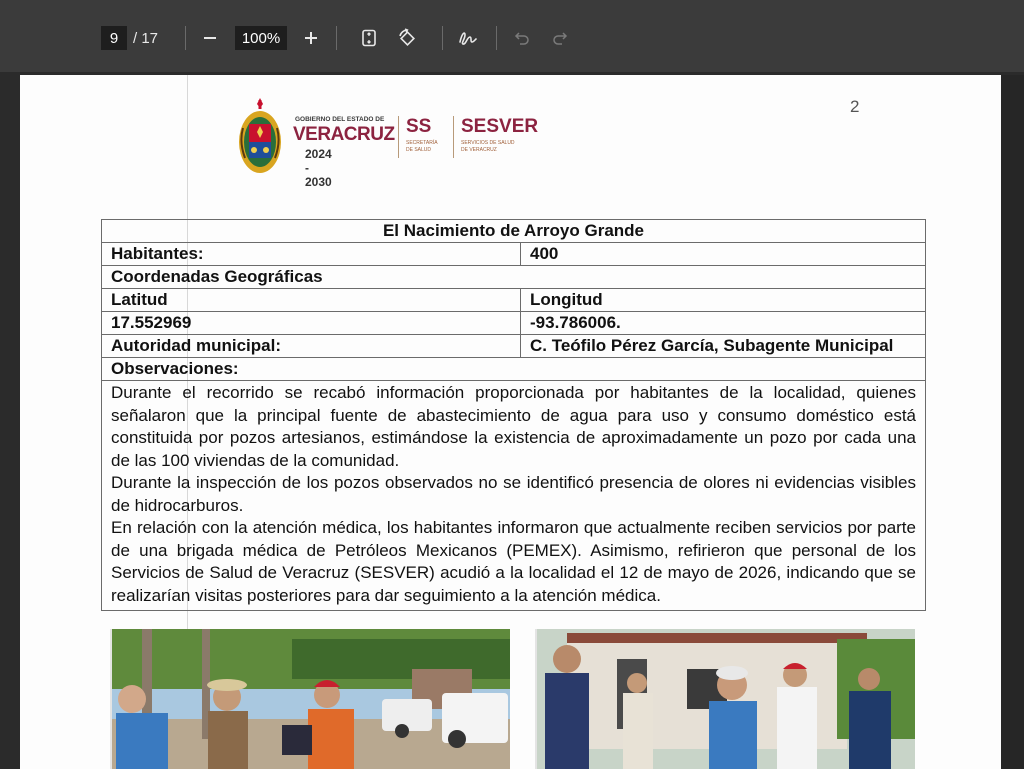 This screenshot has height=769, width=1024. What do you see at coordinates (855, 106) in the screenshot?
I see `document-page-number: 2` at bounding box center [855, 106].